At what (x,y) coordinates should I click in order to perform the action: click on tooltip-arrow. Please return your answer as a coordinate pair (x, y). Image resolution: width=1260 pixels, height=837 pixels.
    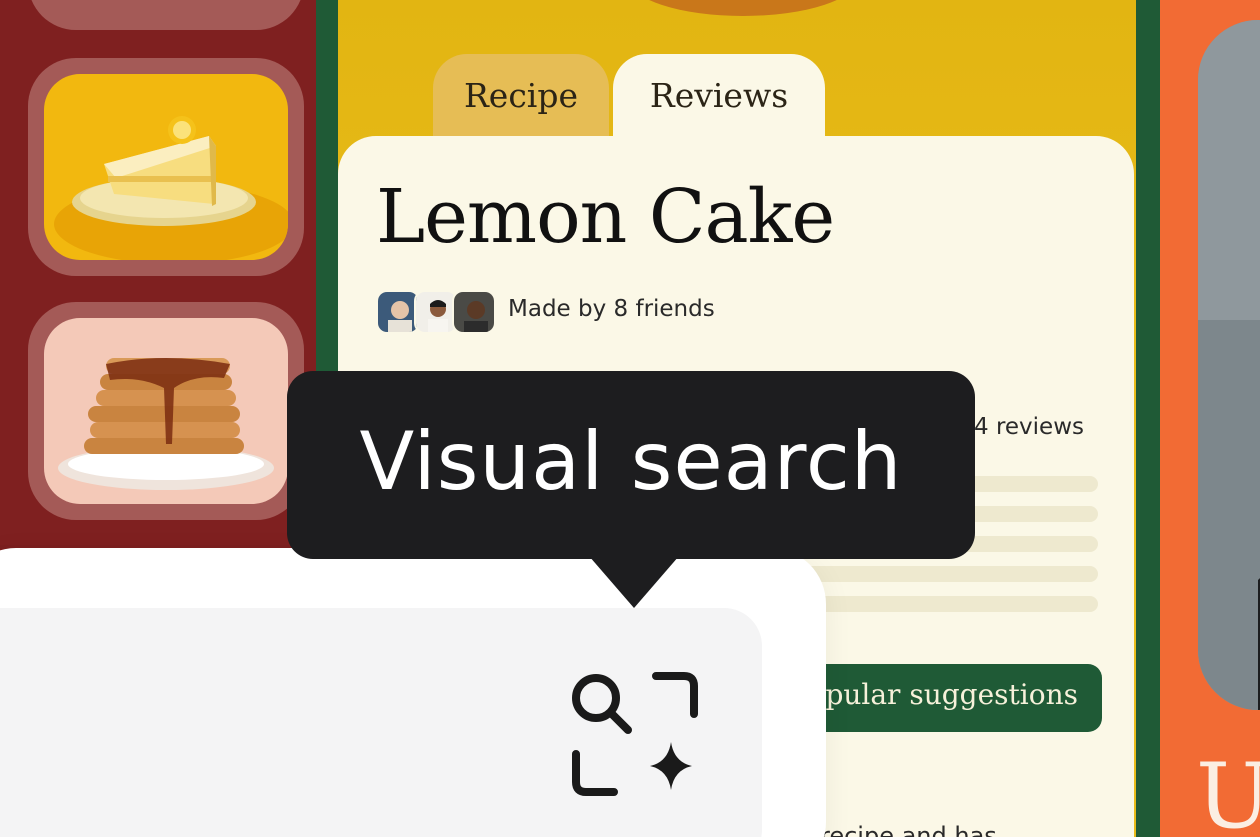
    Looking at the image, I should click on (634, 582).